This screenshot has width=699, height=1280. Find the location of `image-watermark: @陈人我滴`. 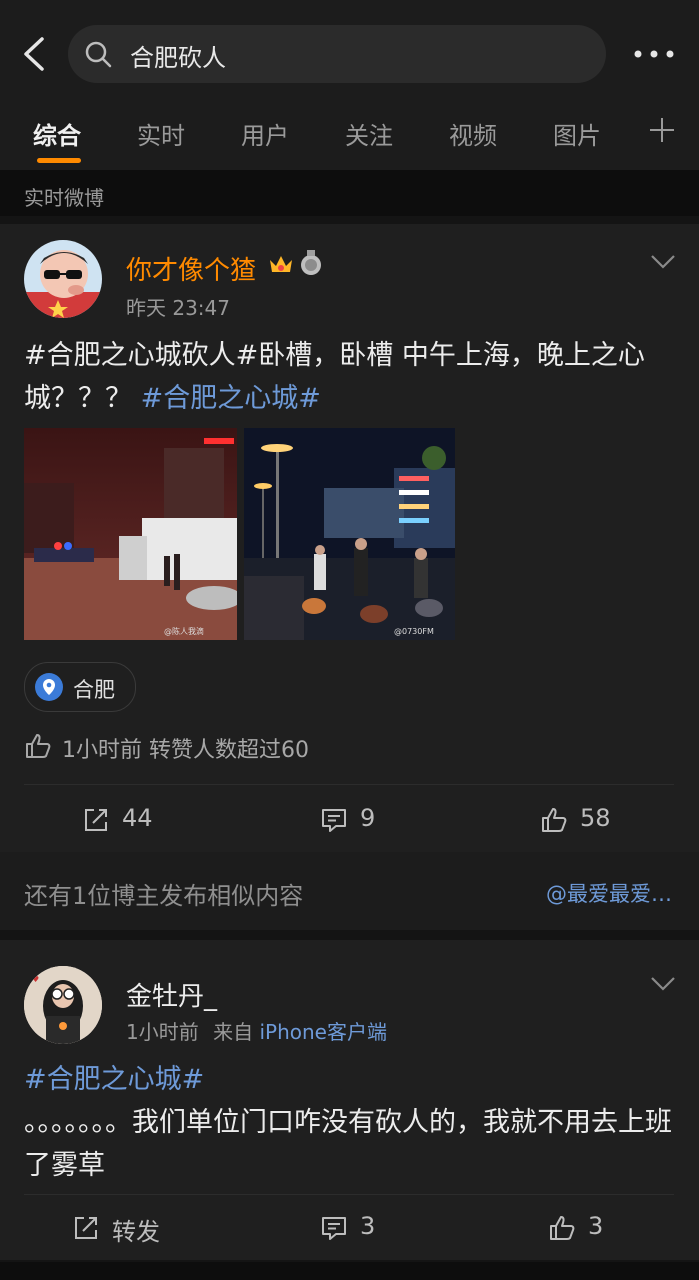

image-watermark: @陈人我滴 is located at coordinates (184, 631).